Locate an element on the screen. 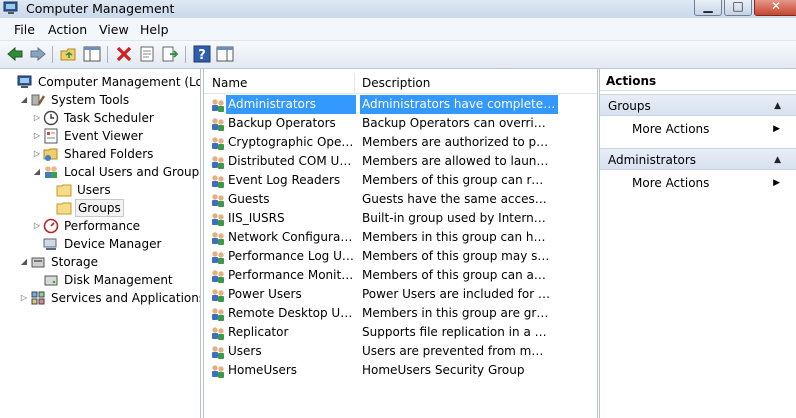 This screenshot has height=418, width=796. toolbar: ? is located at coordinates (398, 55).